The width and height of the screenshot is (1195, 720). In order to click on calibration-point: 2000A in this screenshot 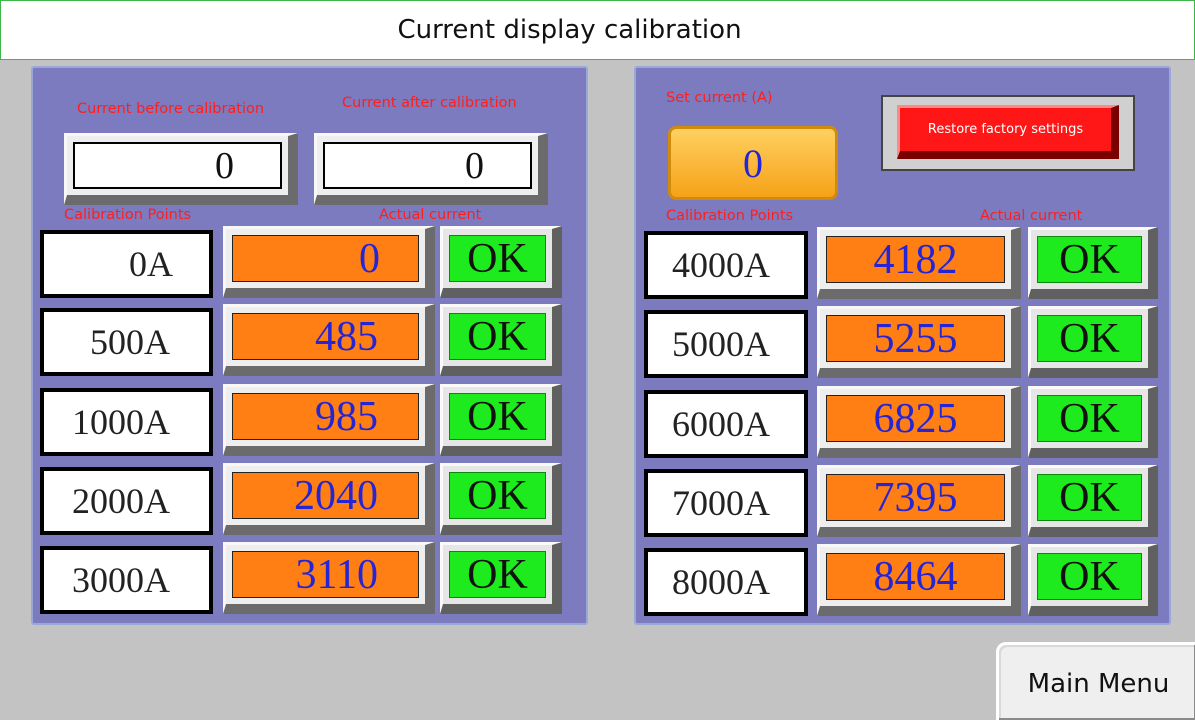, I will do `click(126, 501)`.